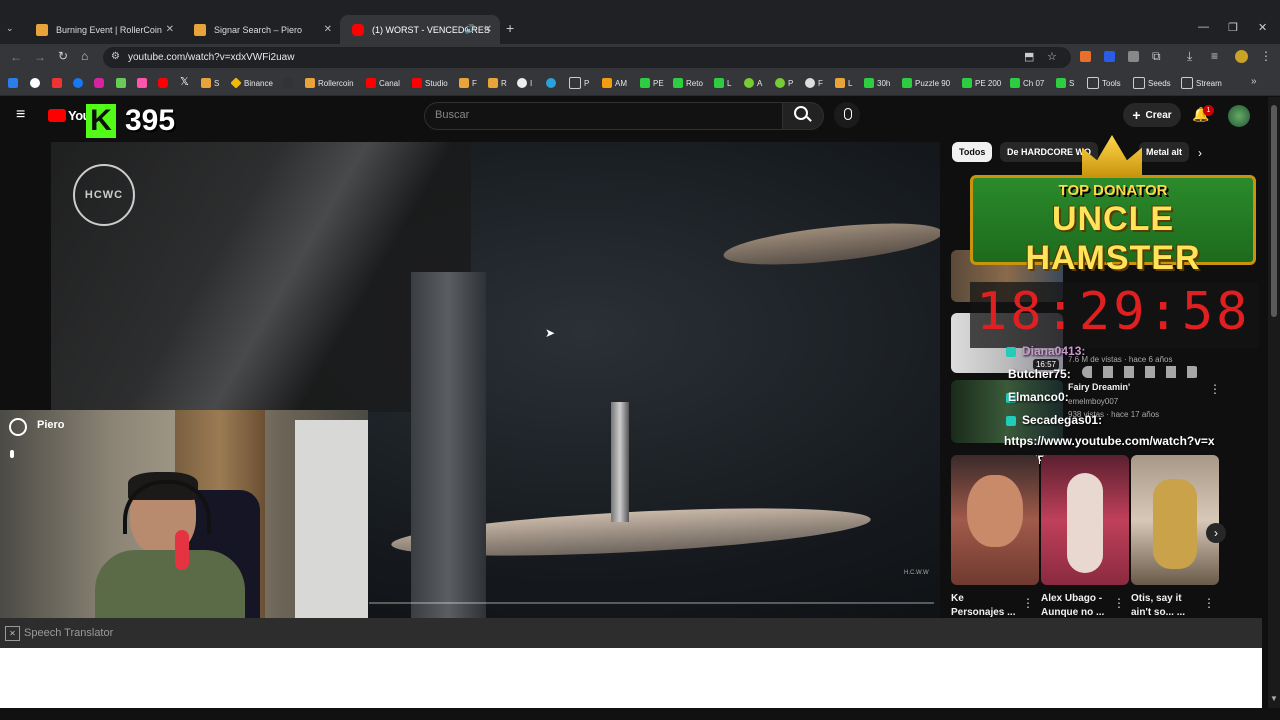 The image size is (1280, 720). What do you see at coordinates (1189, 56) in the screenshot?
I see `download-icon: ⤓` at bounding box center [1189, 56].